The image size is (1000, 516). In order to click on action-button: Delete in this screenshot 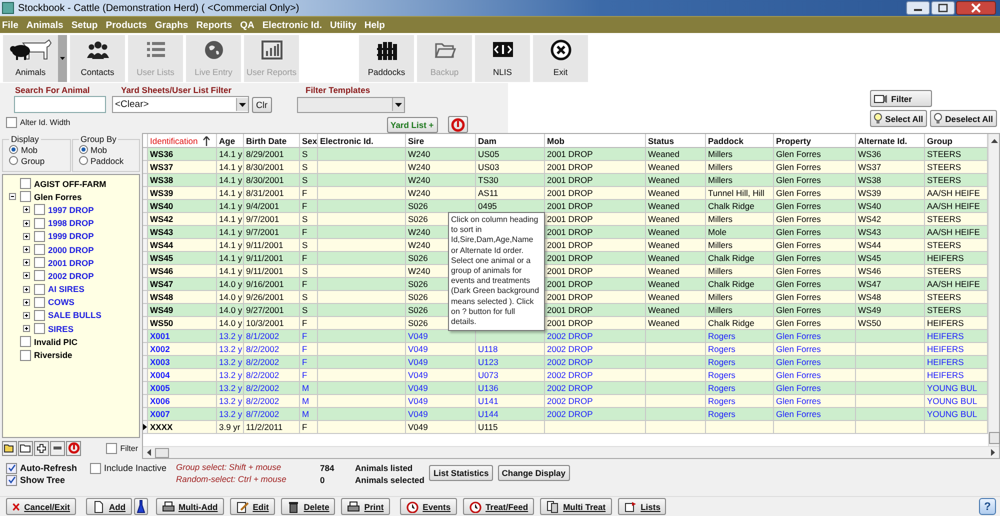, I will do `click(308, 506)`.